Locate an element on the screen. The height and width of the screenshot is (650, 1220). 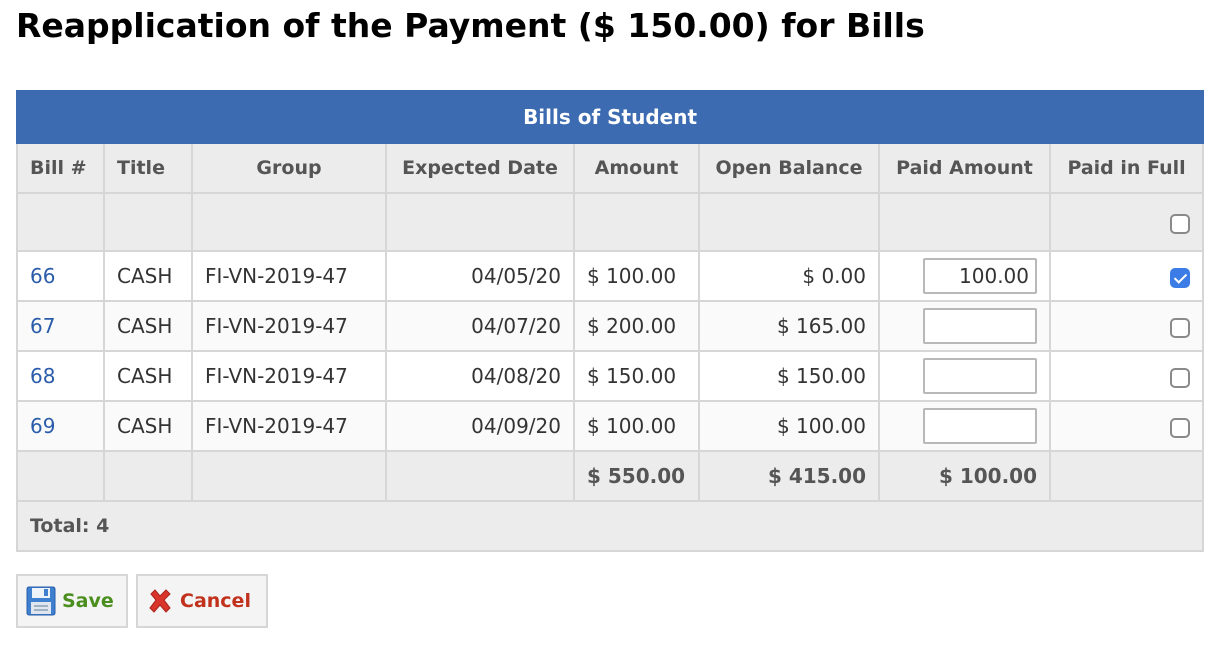
column-header-bill: Bill # is located at coordinates (60, 168).